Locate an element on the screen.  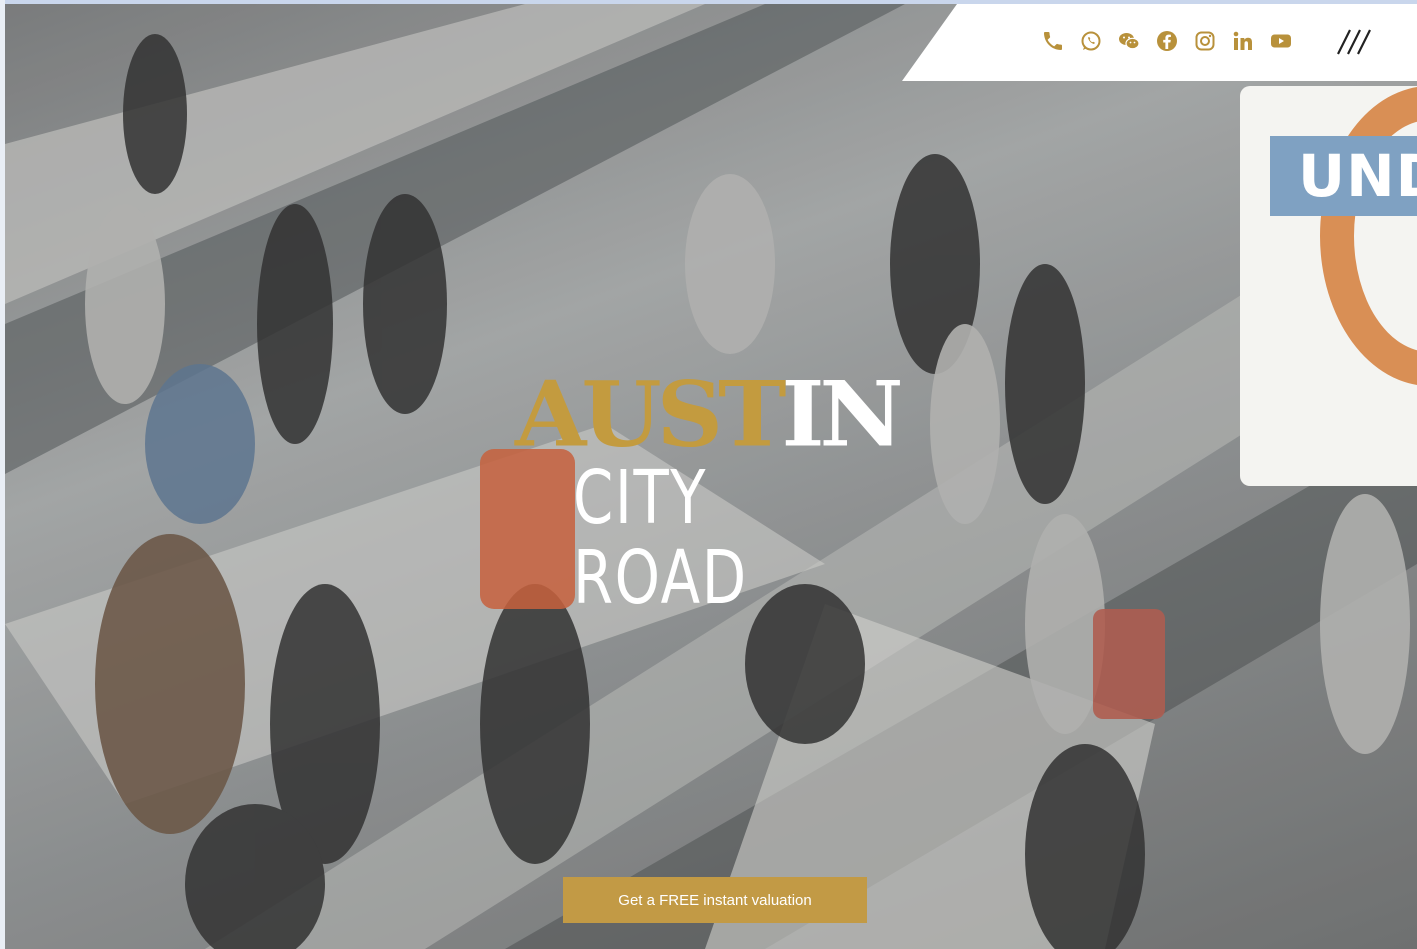
sign-roundel-ring is located at coordinates (1368, 236).